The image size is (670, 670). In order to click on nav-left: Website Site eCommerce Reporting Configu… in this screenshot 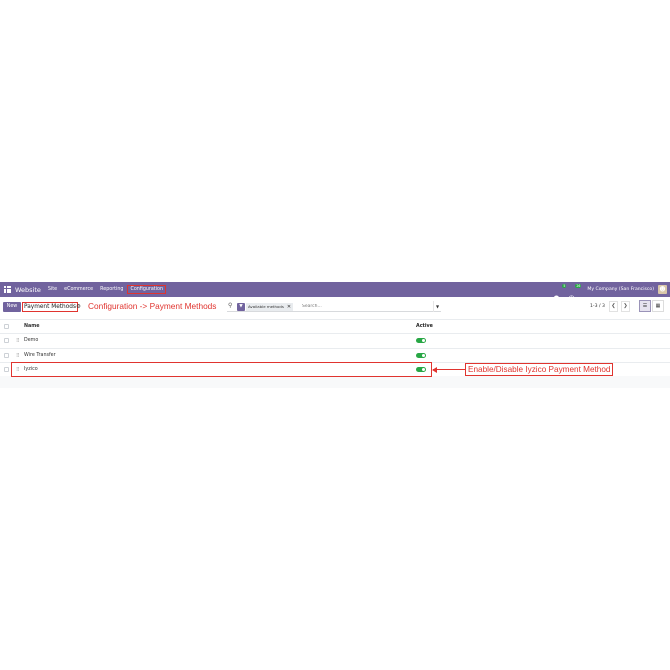, I will do `click(86, 289)`.